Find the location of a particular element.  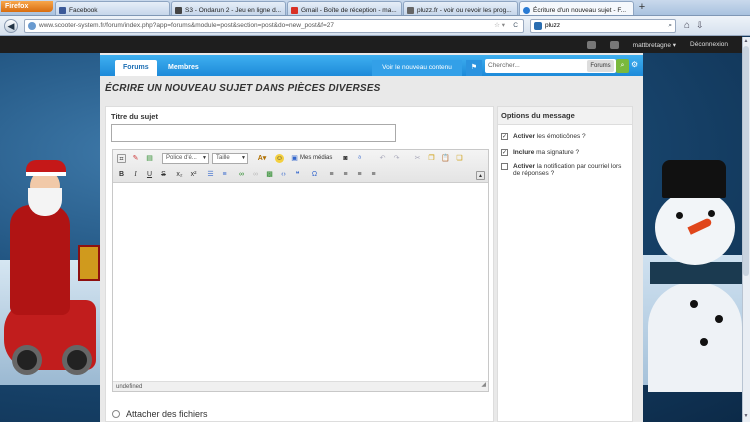

link-icon: ∞ is located at coordinates (241, 174).